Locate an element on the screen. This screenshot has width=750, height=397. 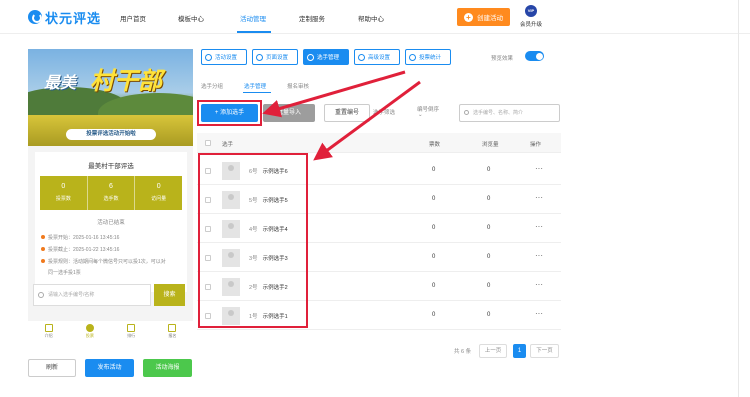
arrow-to-add-button is located at coordinates (334, 94).